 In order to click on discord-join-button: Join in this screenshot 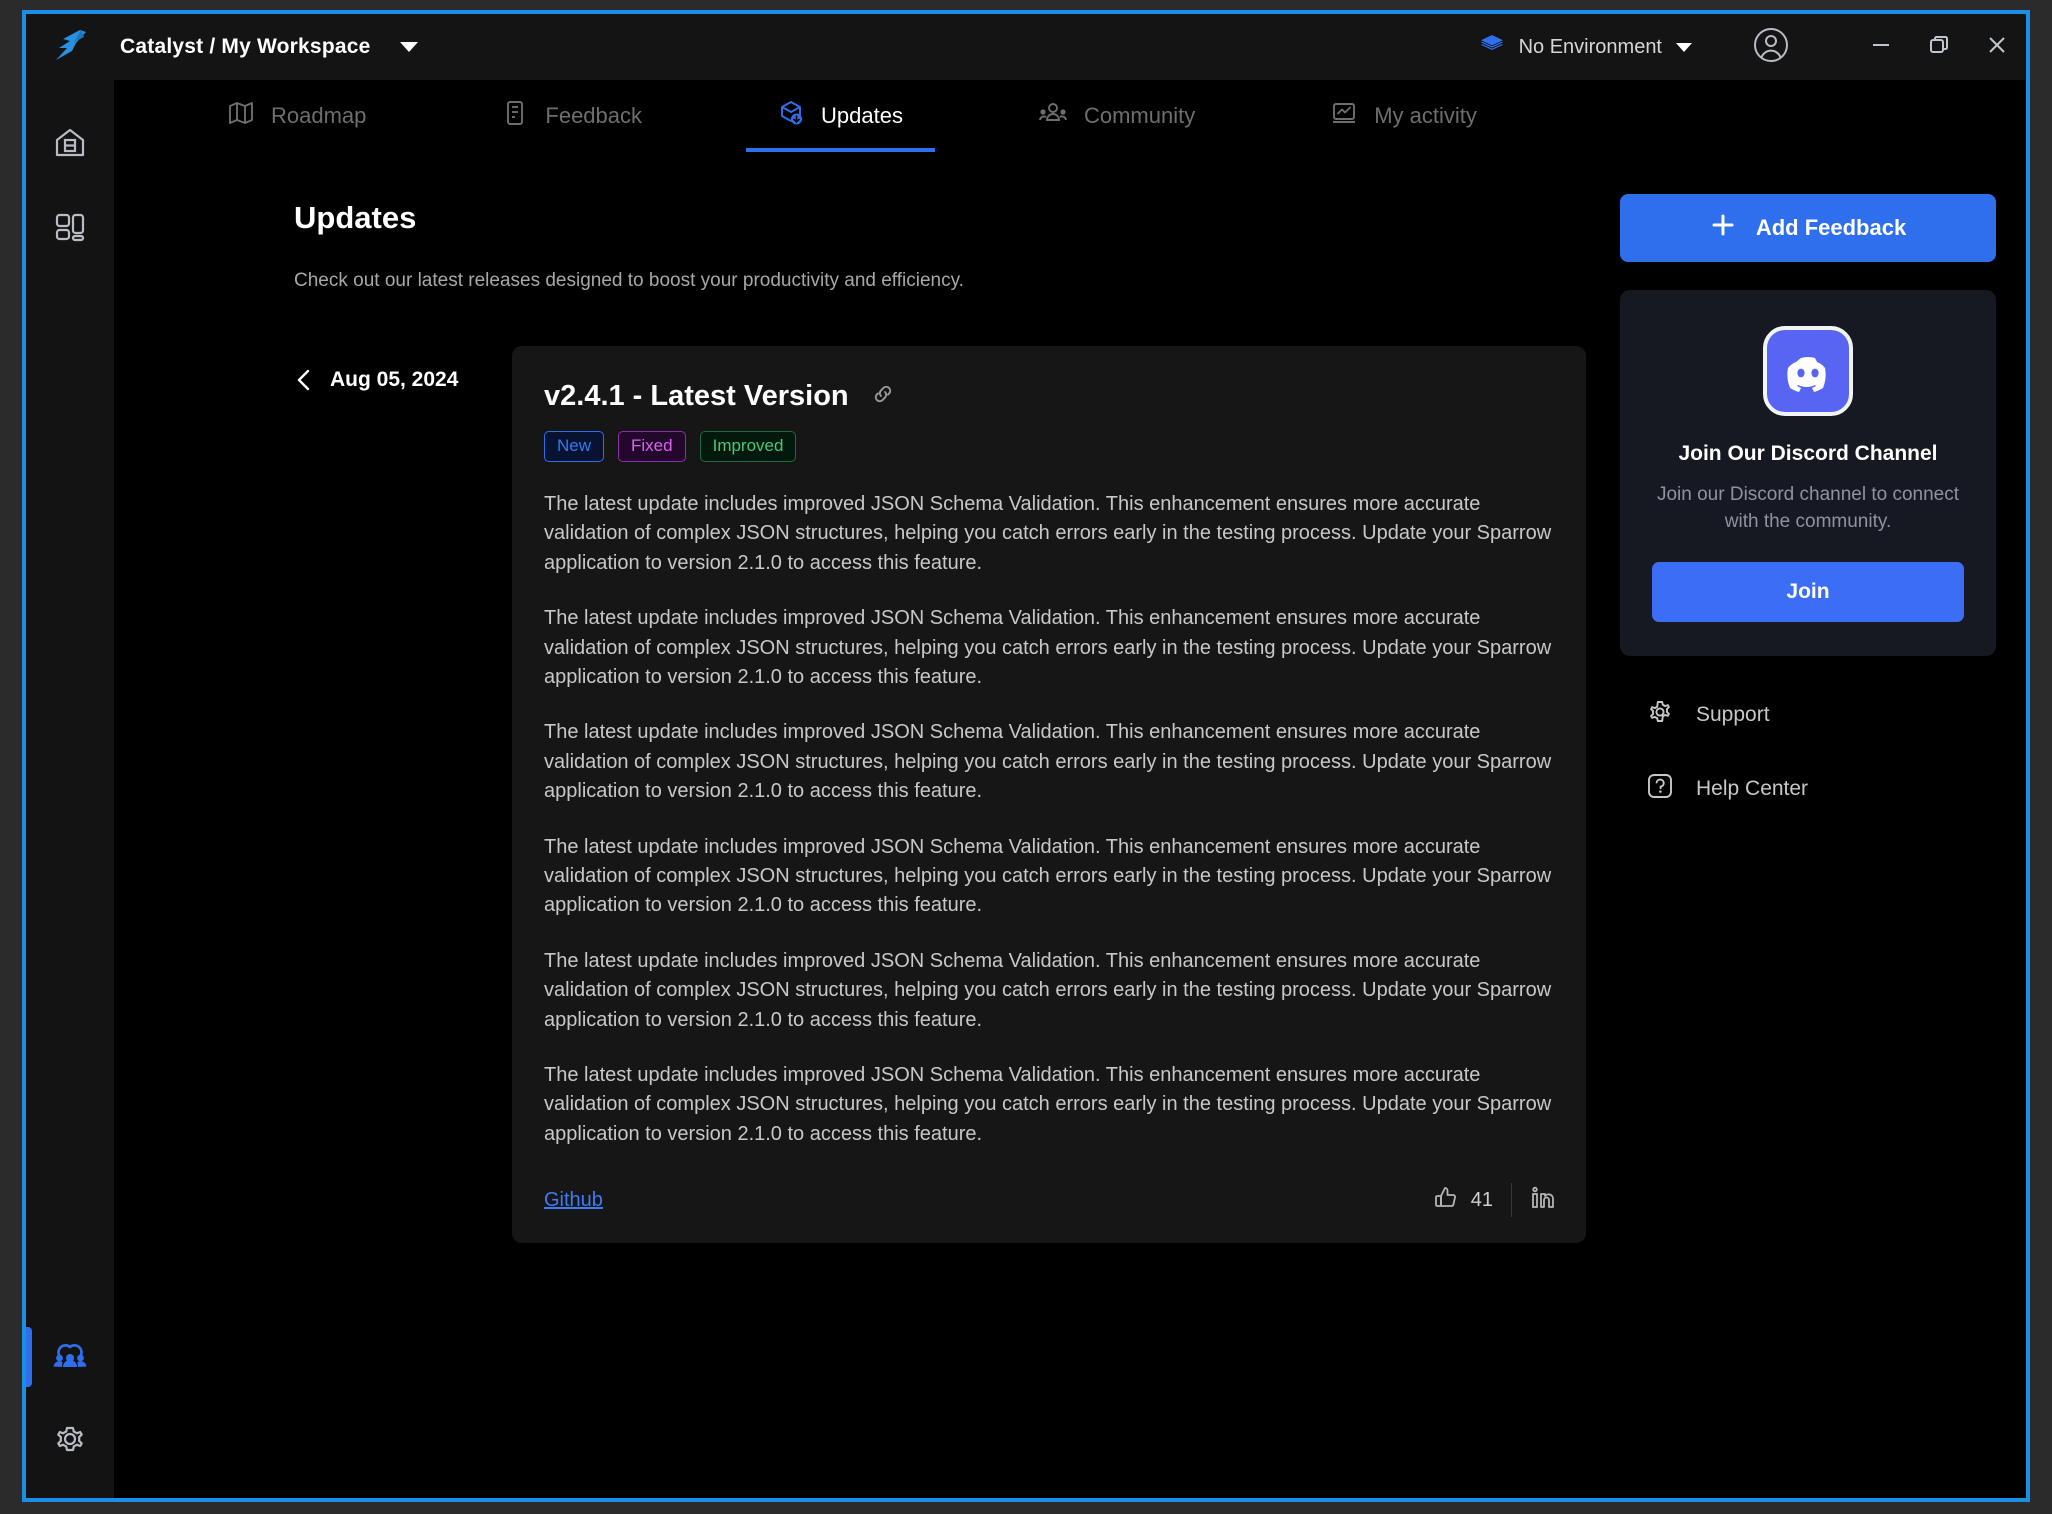, I will do `click(1808, 591)`.